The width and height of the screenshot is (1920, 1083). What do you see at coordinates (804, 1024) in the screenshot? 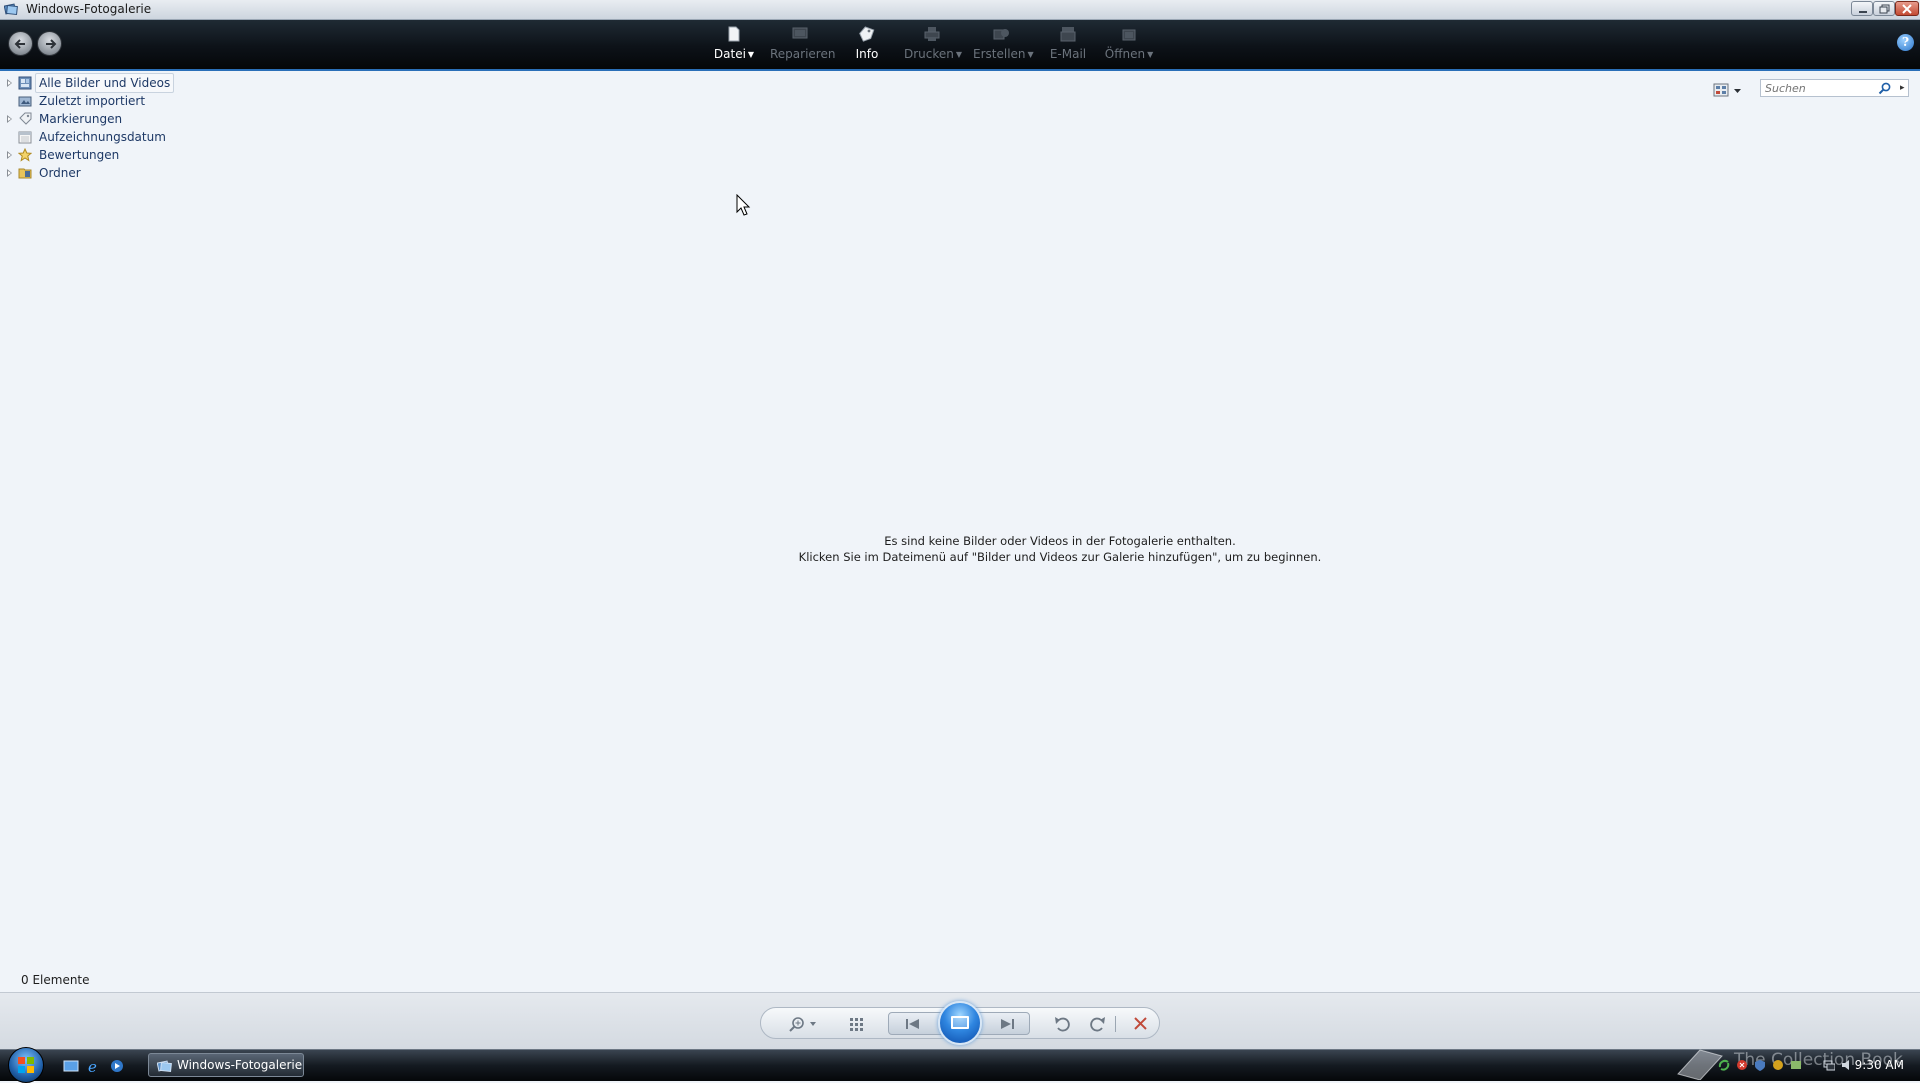
I see `zoom-icon` at bounding box center [804, 1024].